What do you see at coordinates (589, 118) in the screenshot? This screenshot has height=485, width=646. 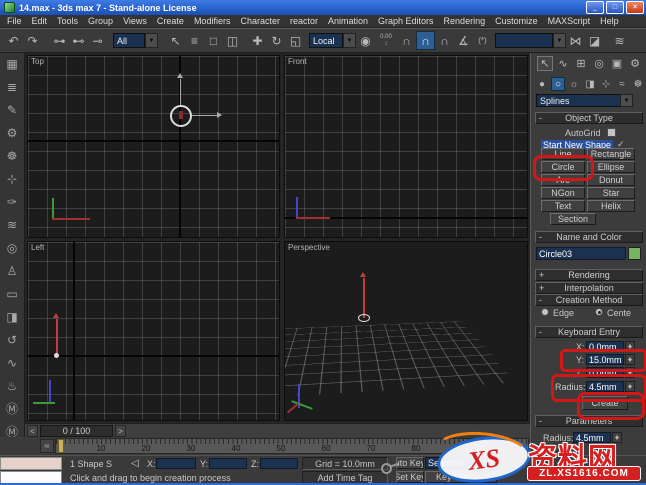 I see `rollout-object-type: - Object Type` at bounding box center [589, 118].